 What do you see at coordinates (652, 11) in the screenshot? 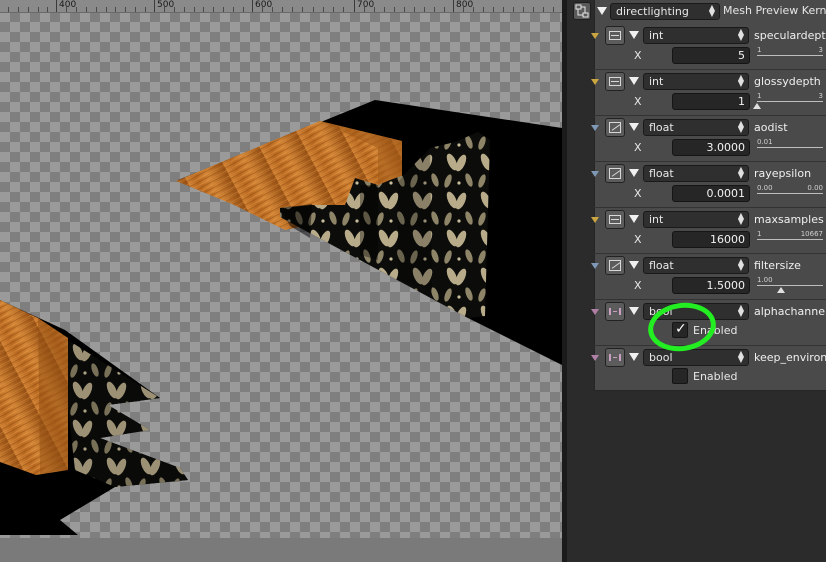
I see `kernel-select-value: directlighting` at bounding box center [652, 11].